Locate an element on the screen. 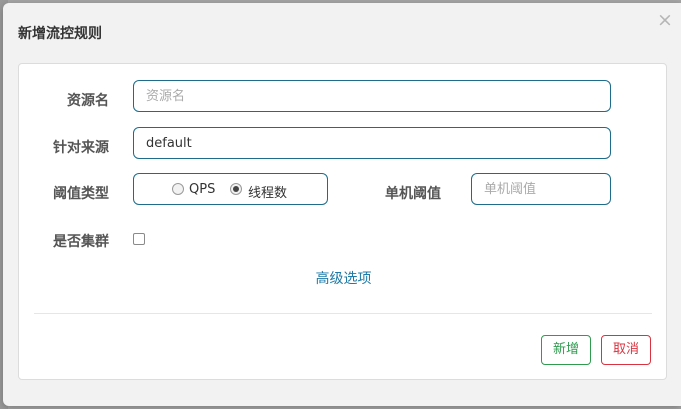 Image resolution: width=681 pixels, height=409 pixels. dialog-title: 新增流控规则 is located at coordinates (60, 34).